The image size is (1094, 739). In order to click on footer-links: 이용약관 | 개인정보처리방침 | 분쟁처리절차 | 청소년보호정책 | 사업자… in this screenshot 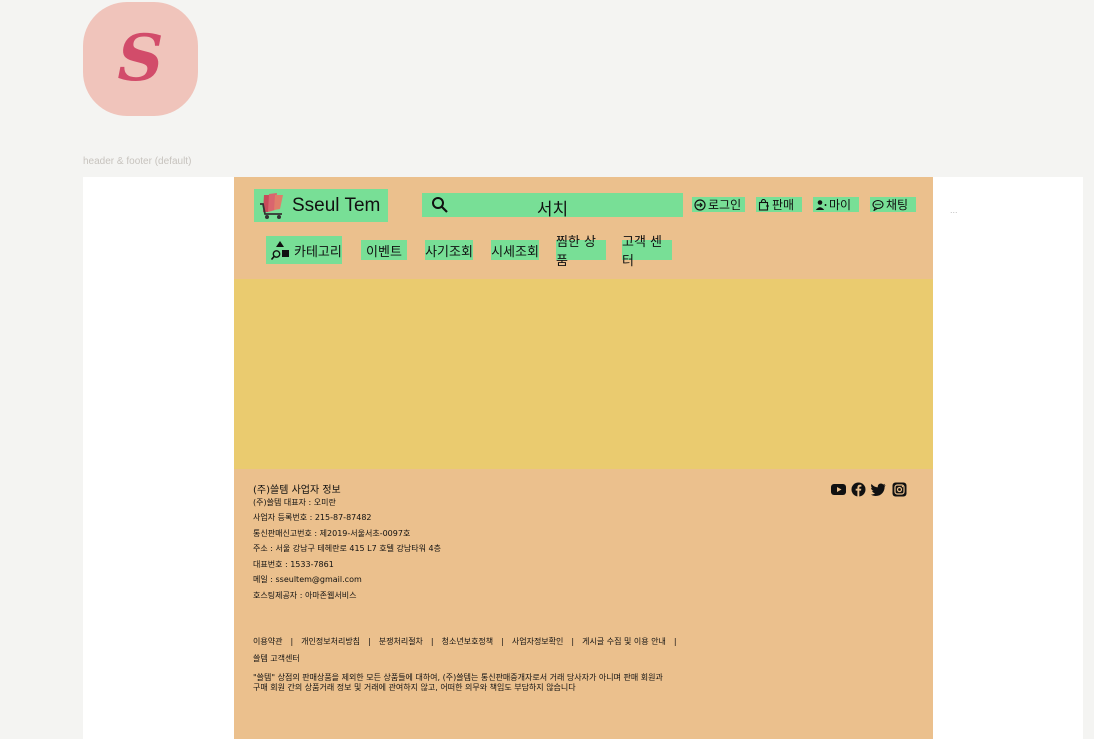, I will do `click(469, 650)`.